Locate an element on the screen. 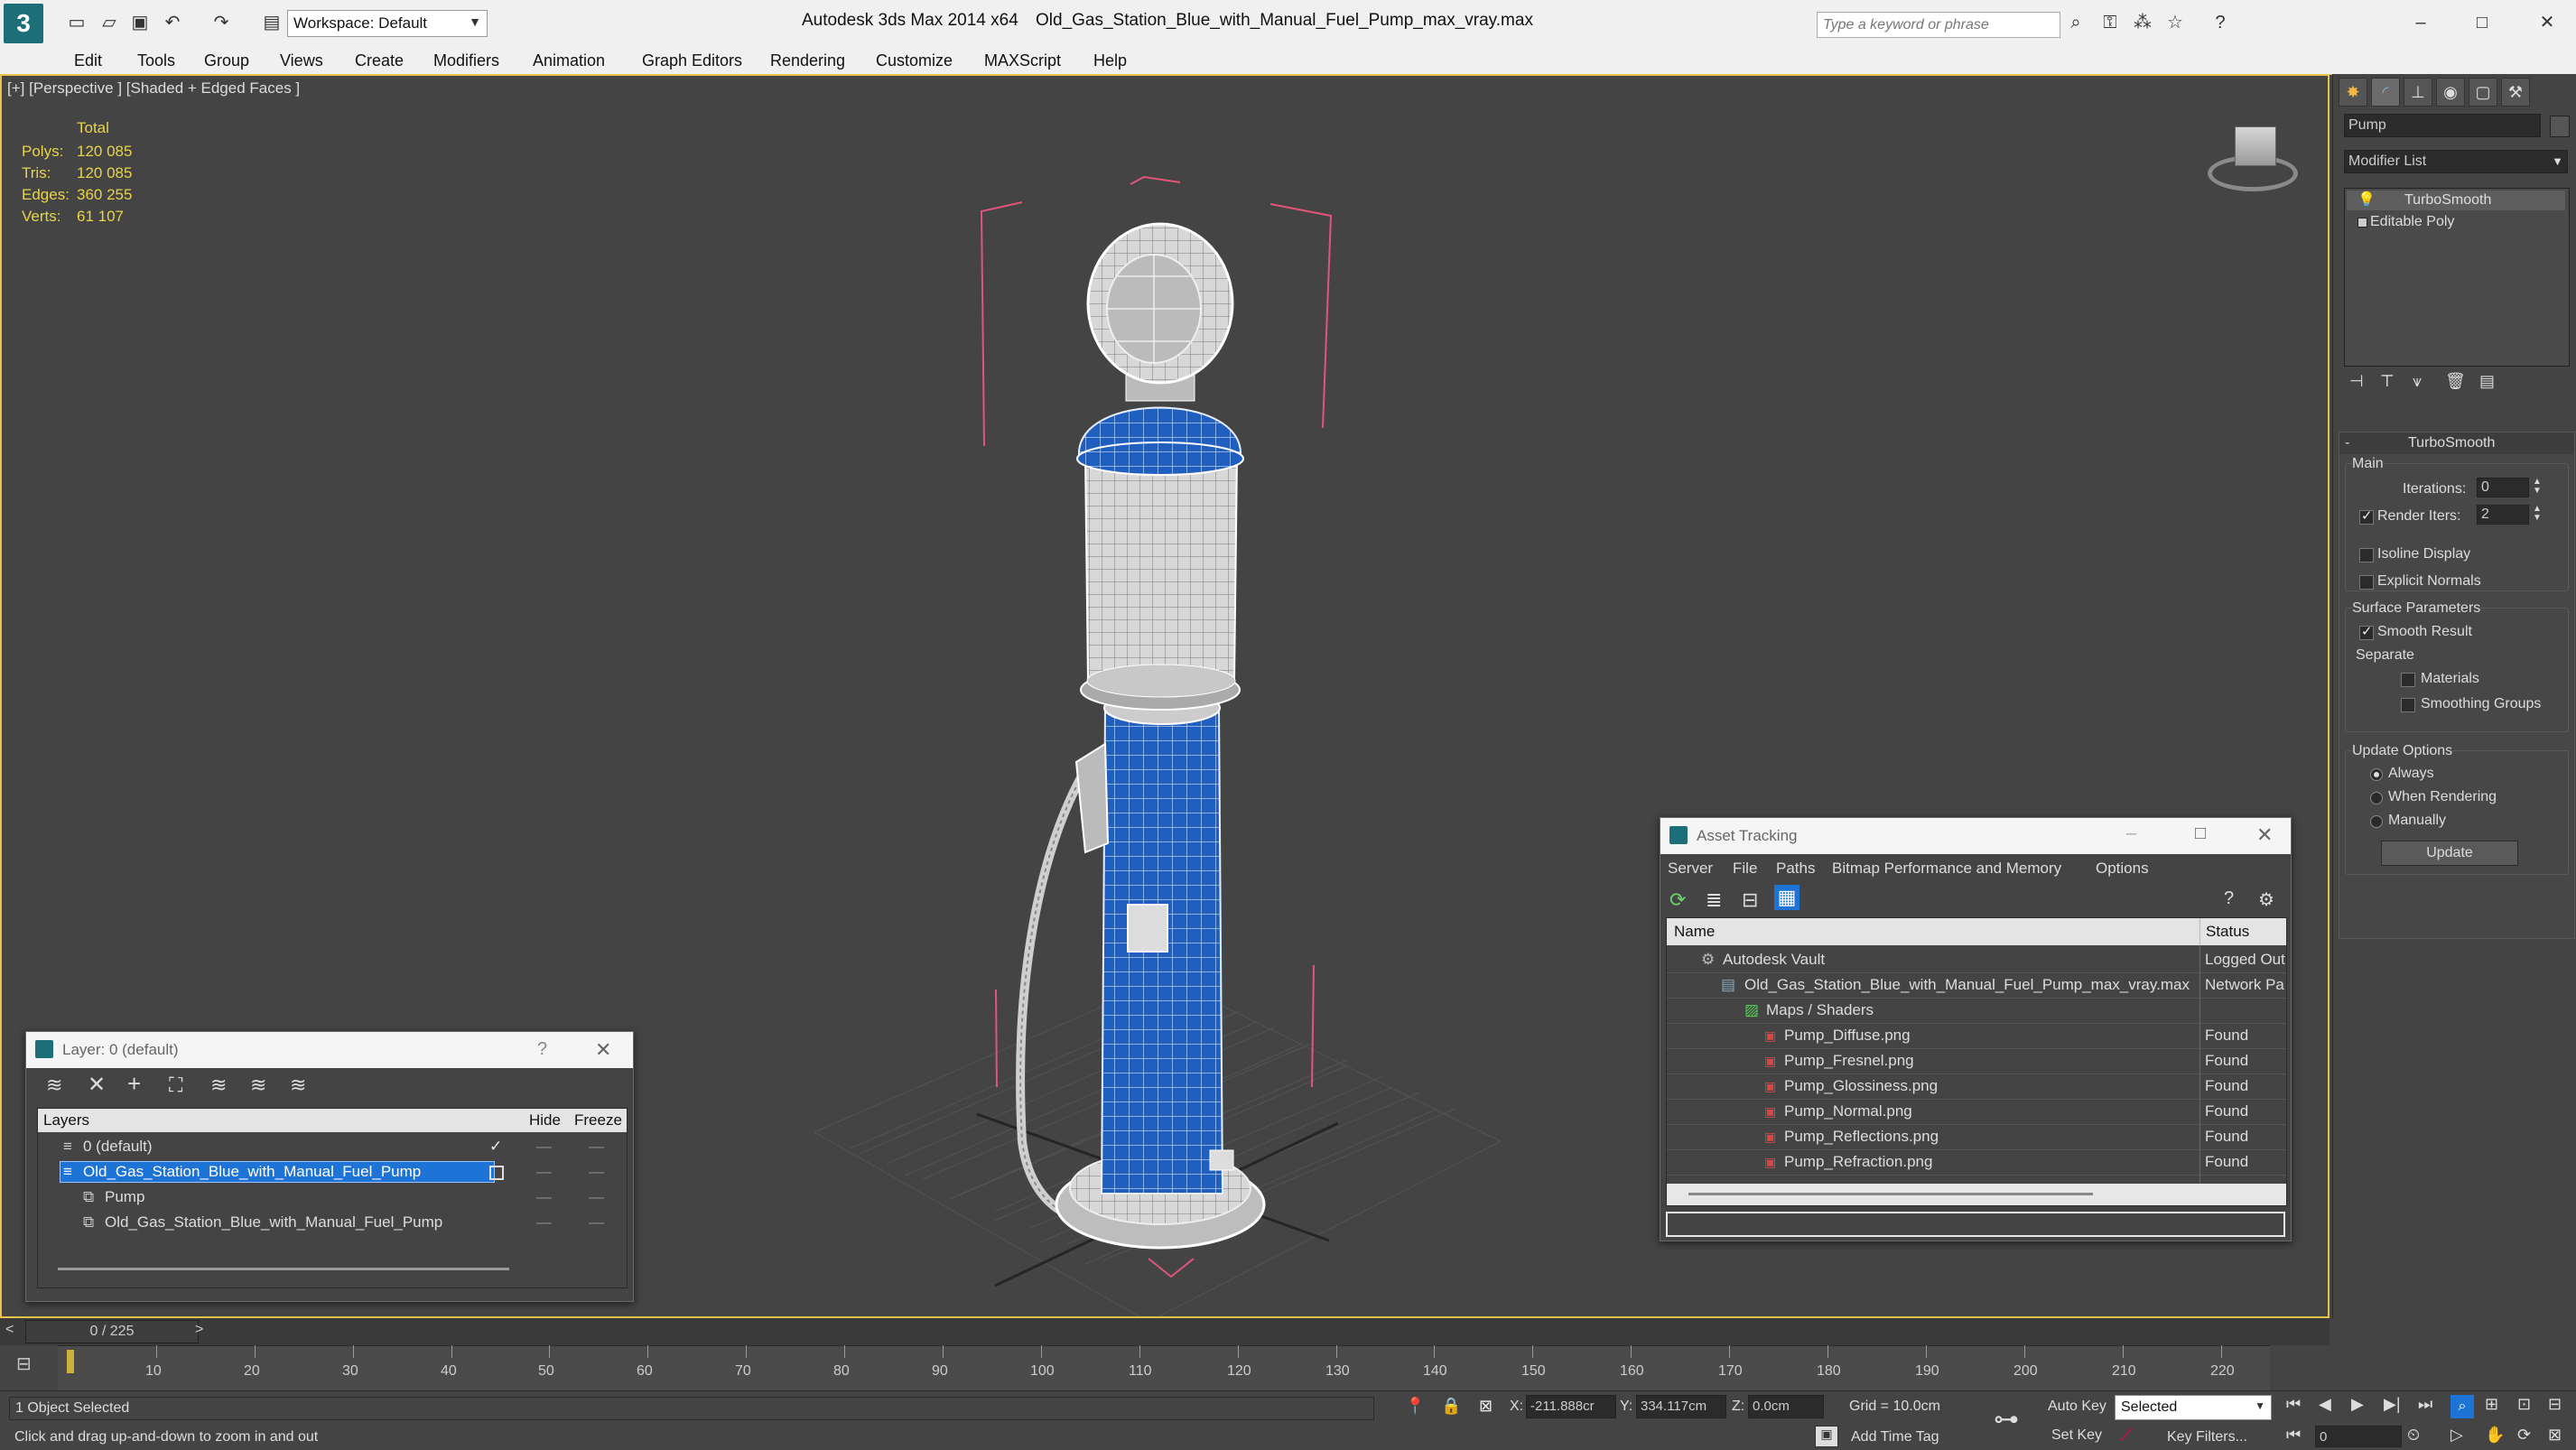  delete-layer-icon: ✕ is located at coordinates (97, 1085).